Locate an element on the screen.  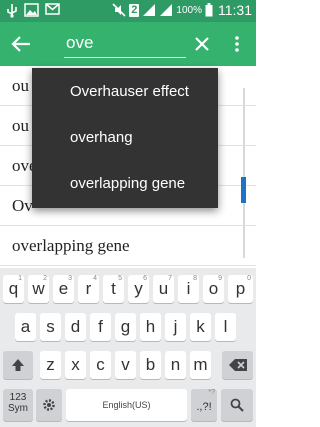
clear-icon is located at coordinates (202, 44).